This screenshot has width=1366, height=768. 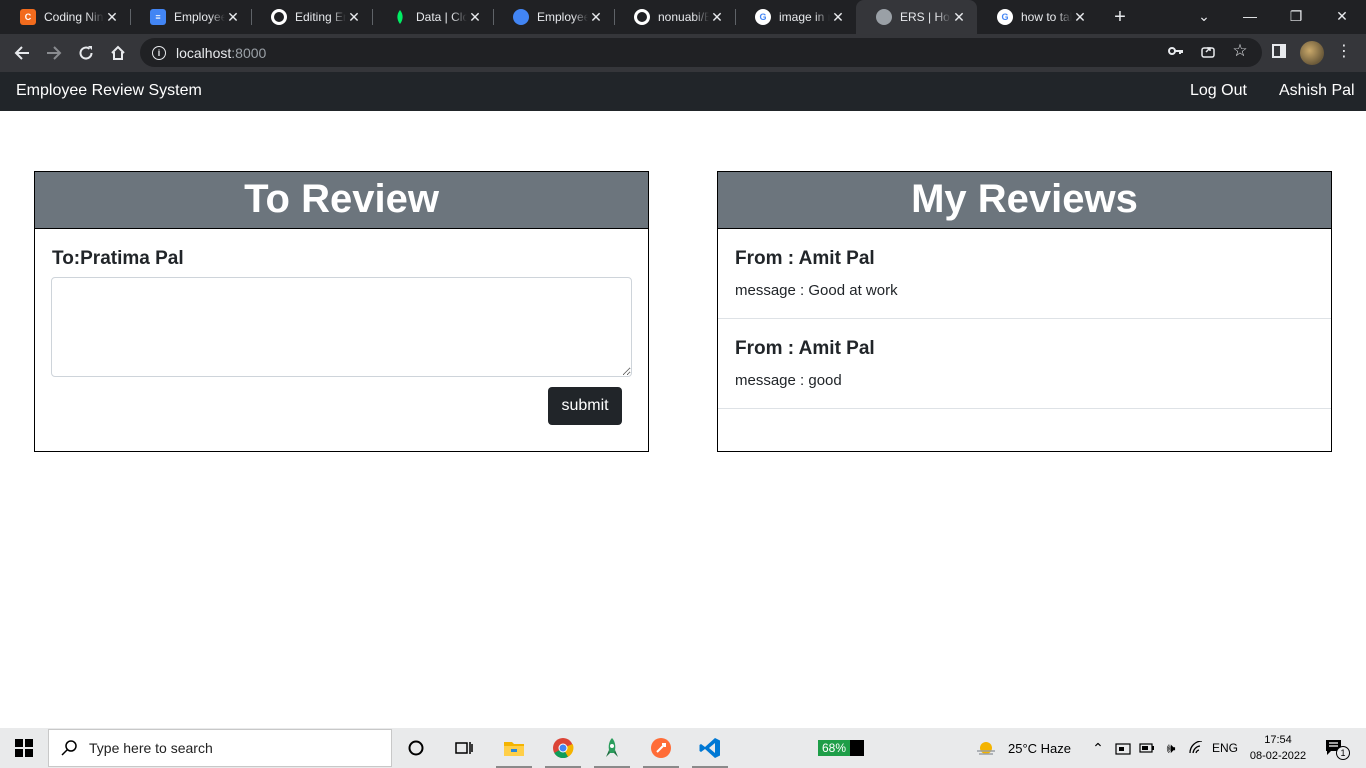 I want to click on forward-arrow-icon, so click(x=54, y=53).